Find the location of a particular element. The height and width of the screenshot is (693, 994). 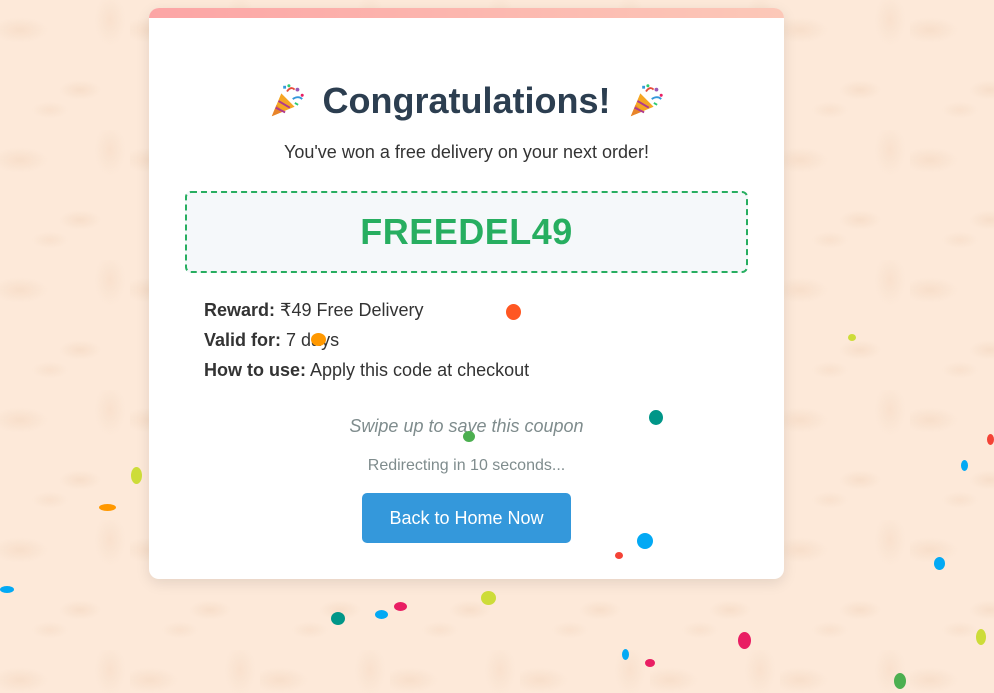

detail-value: Apply this code at checkout is located at coordinates (420, 370).